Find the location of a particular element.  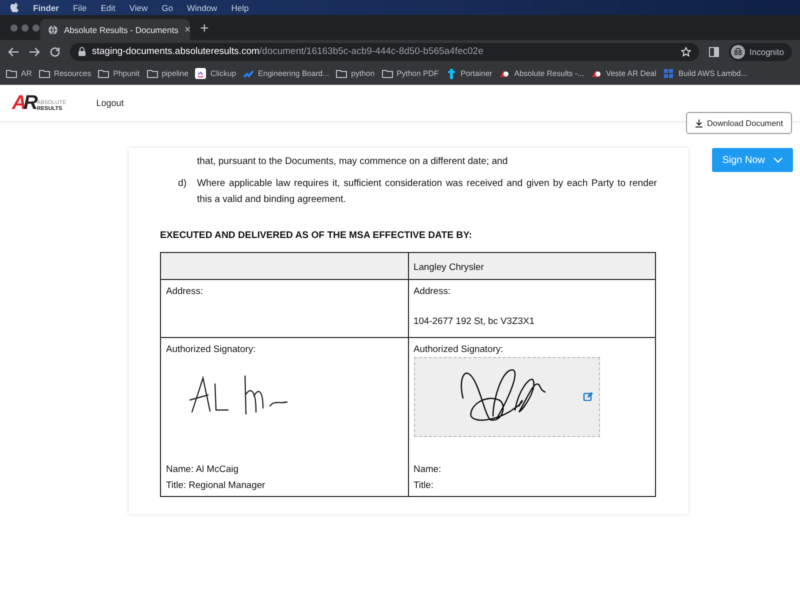

browser-tab: Absolute Results - Documents × is located at coordinates (115, 29).